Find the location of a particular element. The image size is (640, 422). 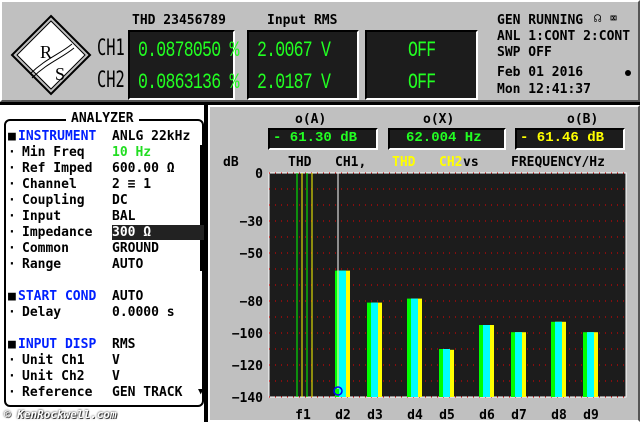

bar-overlap-d2 is located at coordinates (342, 333).